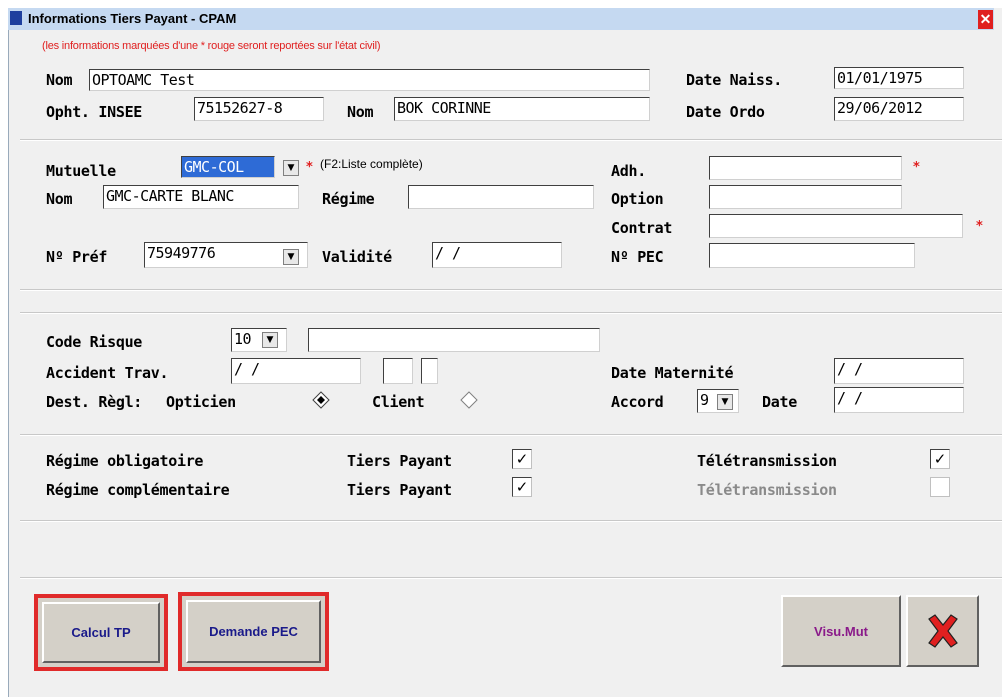 This screenshot has width=1002, height=697. Describe the element at coordinates (77, 257) in the screenshot. I see `npref-label: Nº Préf` at that location.